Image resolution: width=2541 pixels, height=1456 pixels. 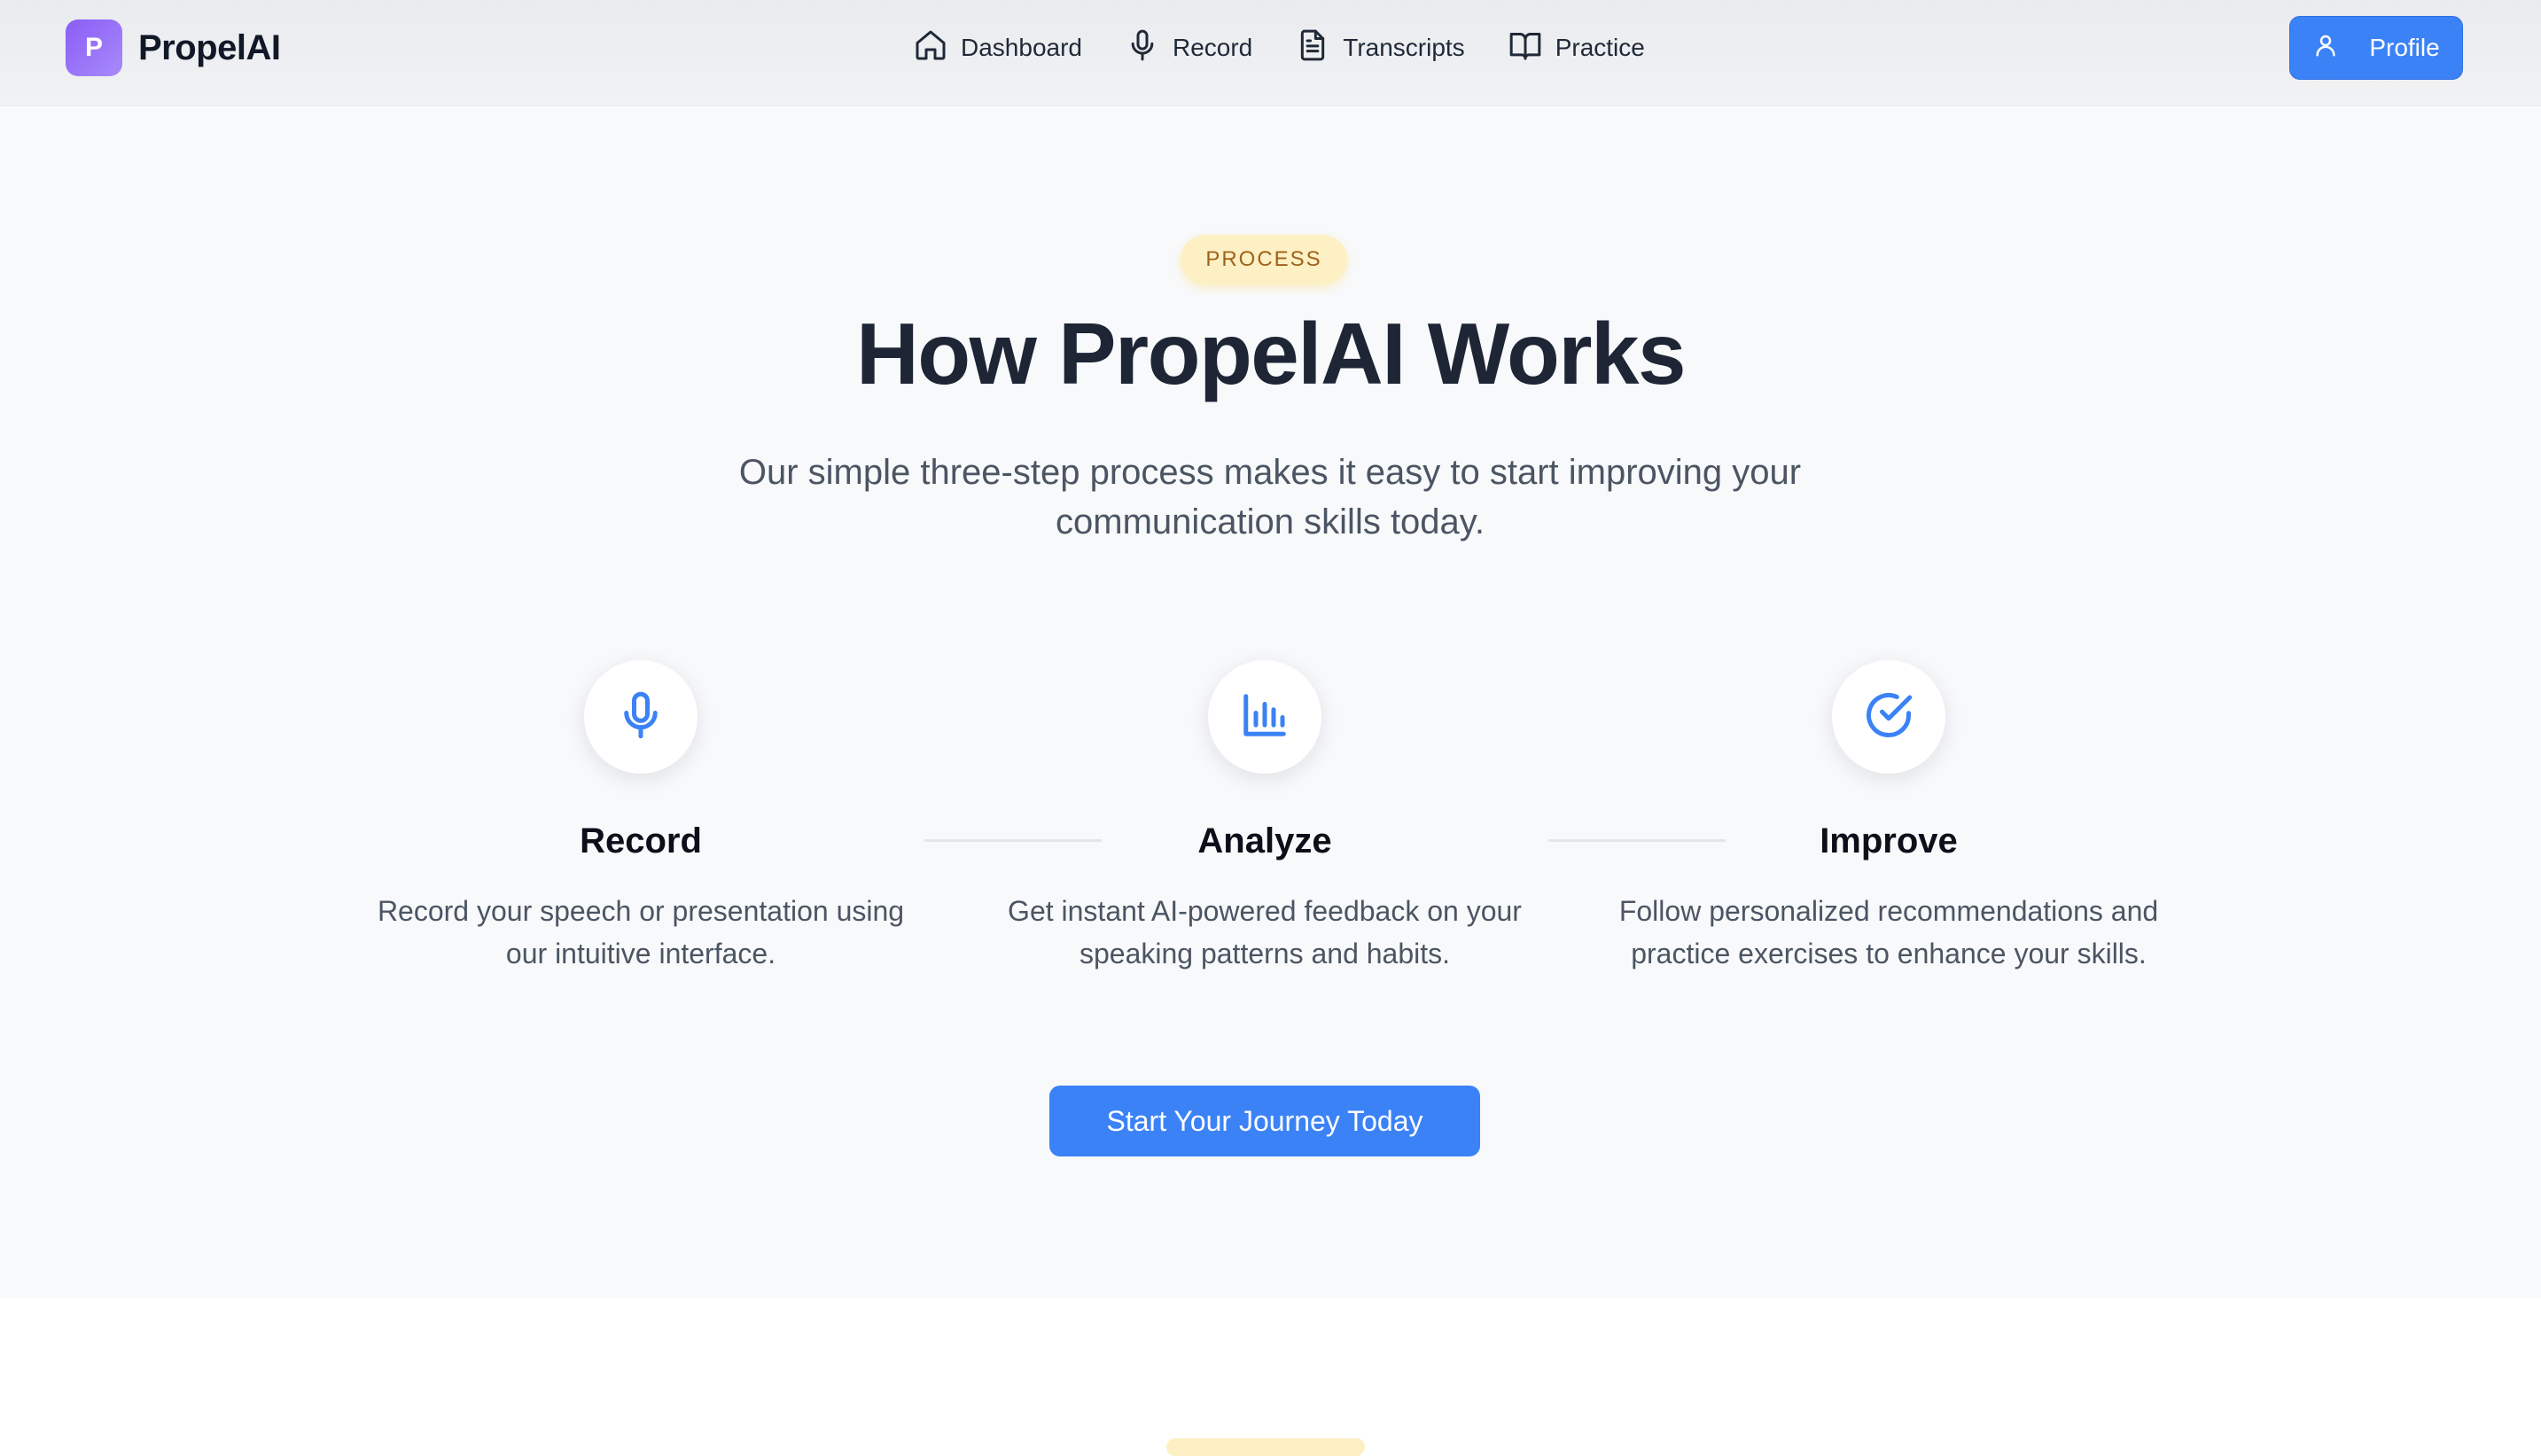 I want to click on user-icon, so click(x=2340, y=48).